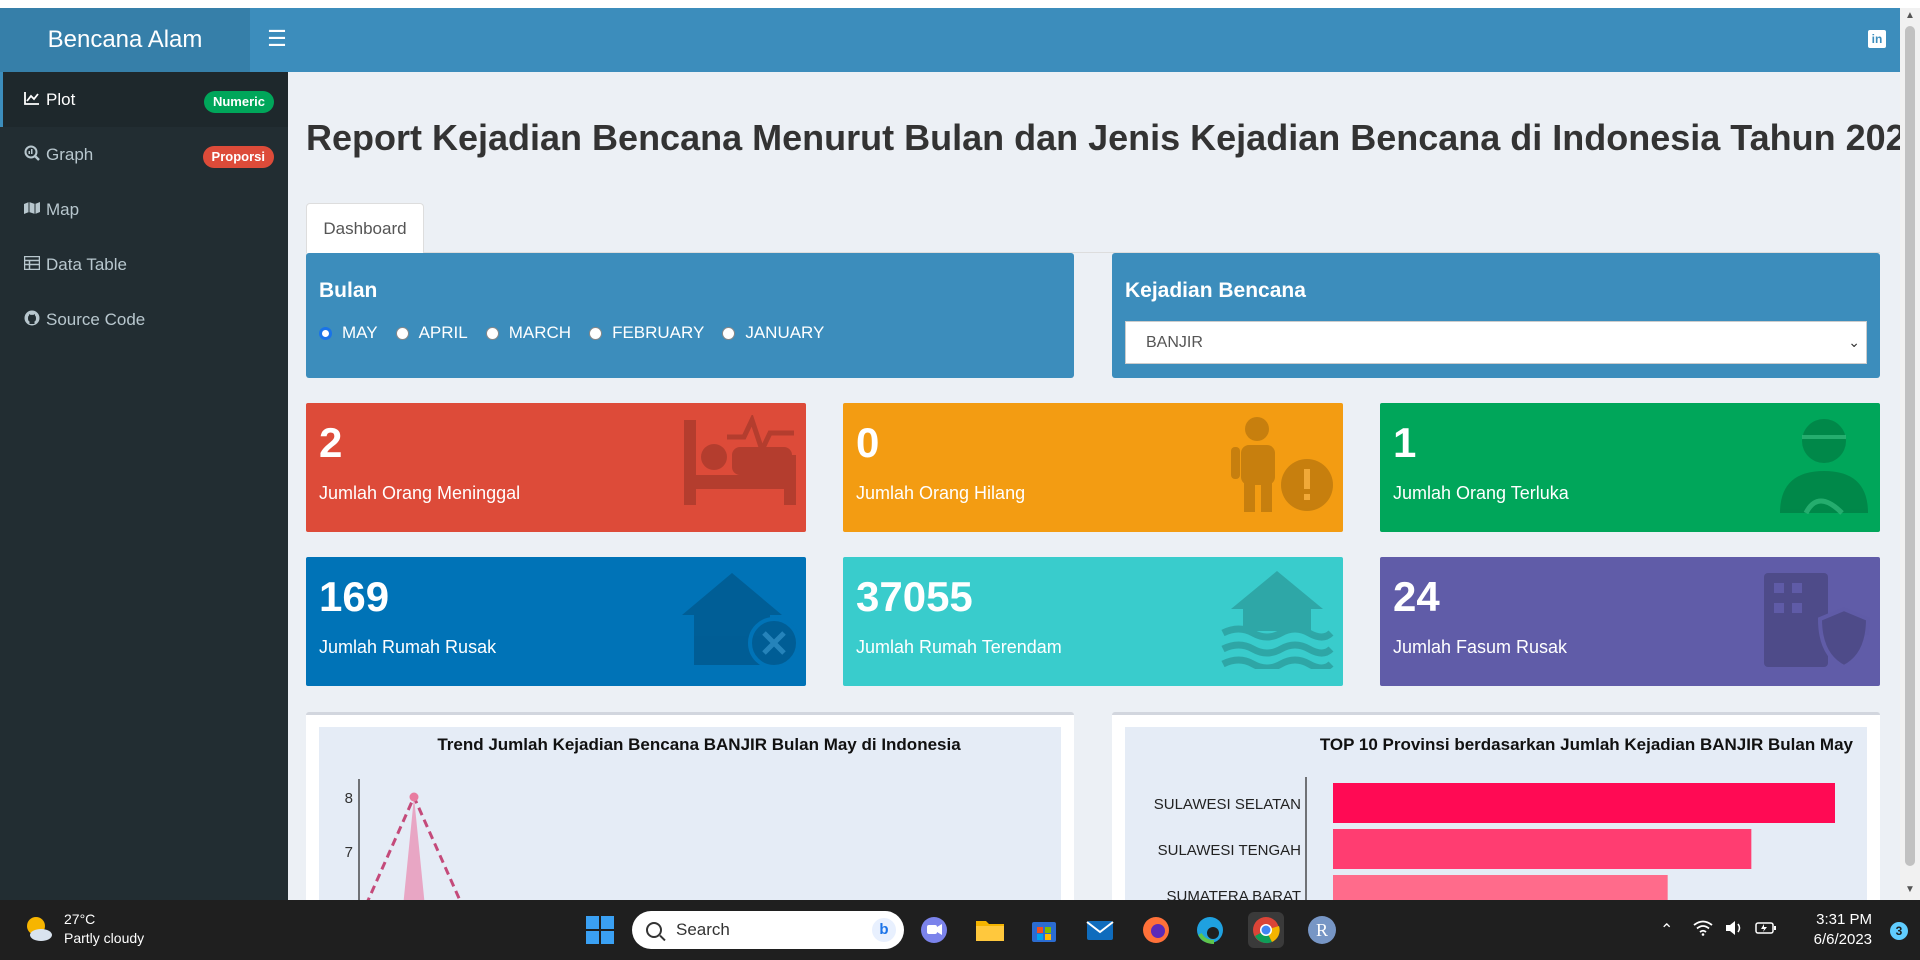  I want to click on trend-plot-area, so click(414, 846).